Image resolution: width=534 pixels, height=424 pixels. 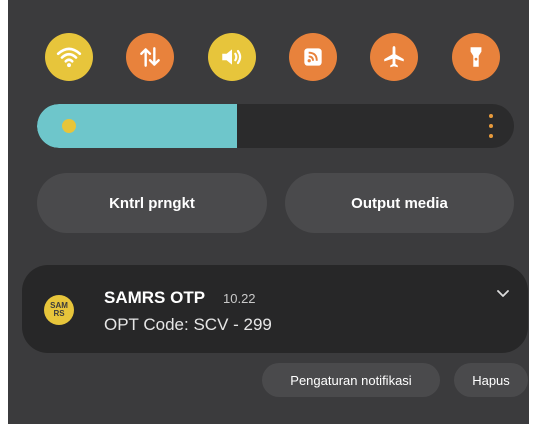 I want to click on chevron-down-icon, so click(x=503, y=294).